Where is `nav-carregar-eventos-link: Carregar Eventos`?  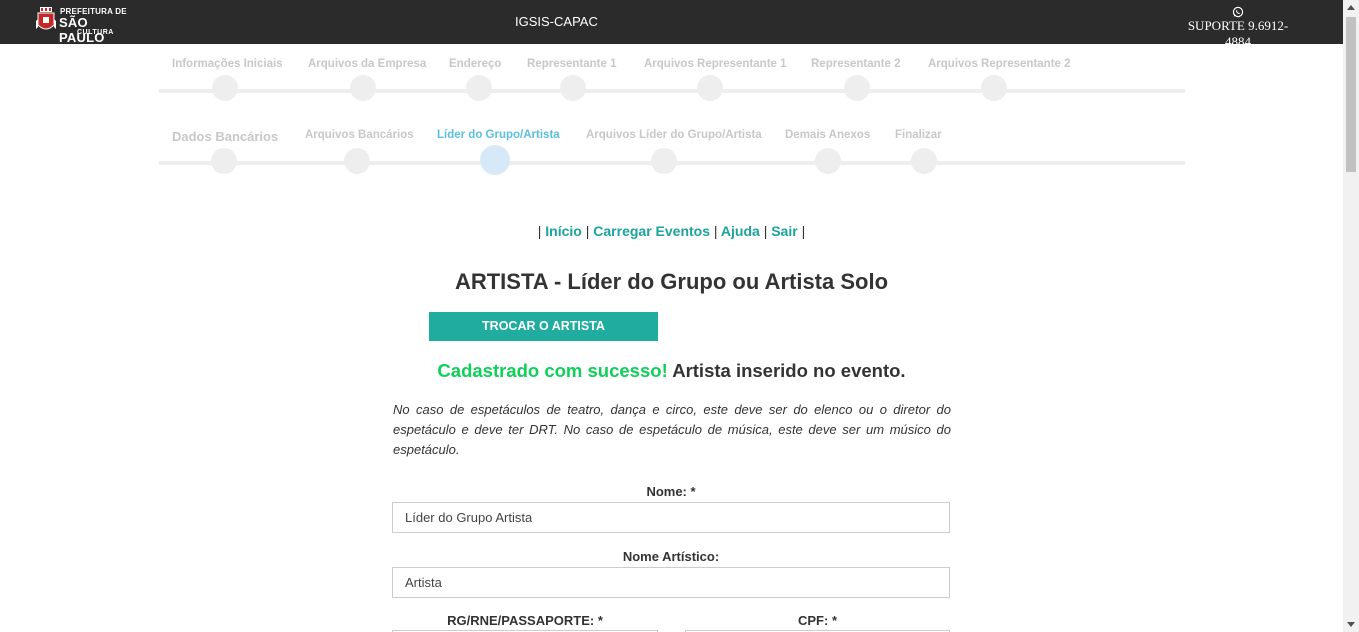 nav-carregar-eventos-link: Carregar Eventos is located at coordinates (651, 231).